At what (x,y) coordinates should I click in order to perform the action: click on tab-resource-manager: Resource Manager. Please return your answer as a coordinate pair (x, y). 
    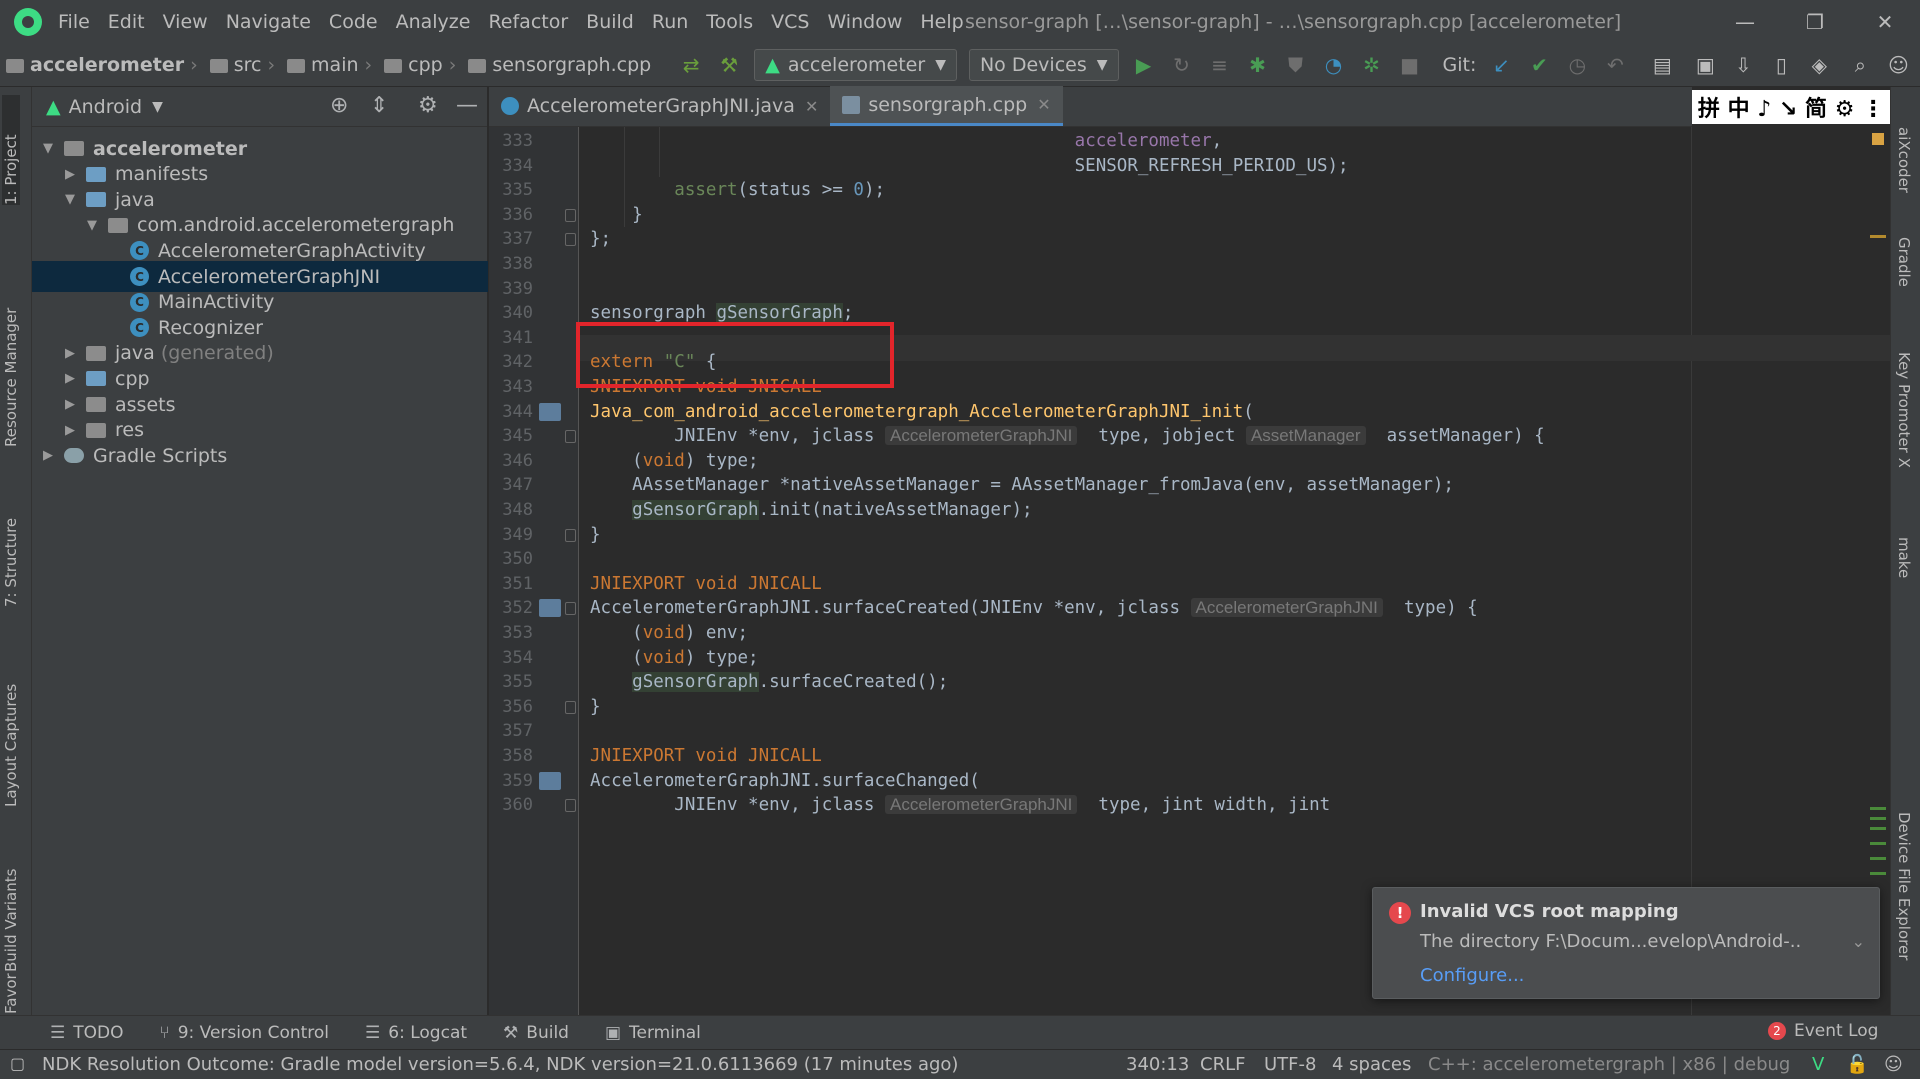
    Looking at the image, I should click on (11, 347).